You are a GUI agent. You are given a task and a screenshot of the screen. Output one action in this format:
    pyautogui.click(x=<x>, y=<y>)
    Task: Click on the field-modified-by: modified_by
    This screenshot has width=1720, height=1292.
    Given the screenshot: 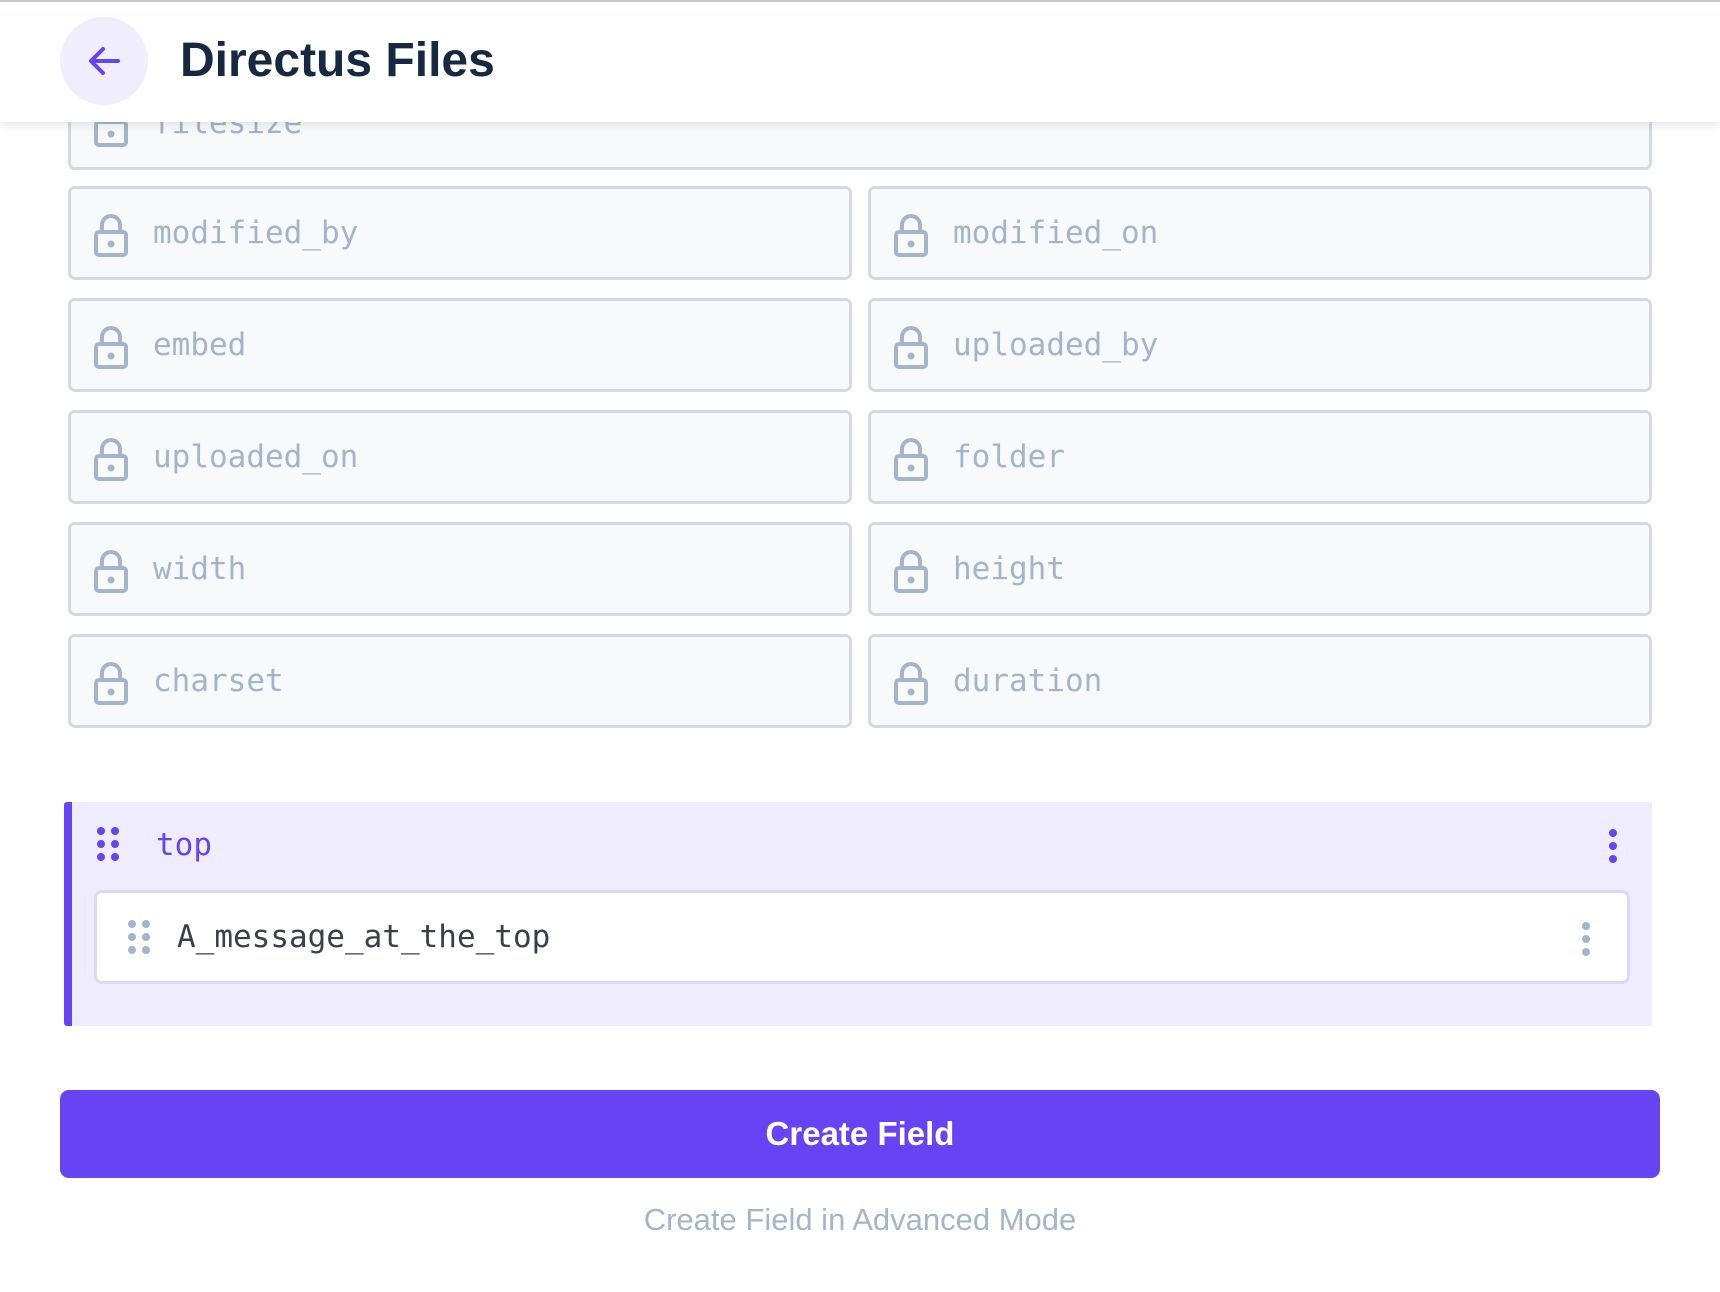 What is the action you would take?
    pyautogui.click(x=460, y=233)
    